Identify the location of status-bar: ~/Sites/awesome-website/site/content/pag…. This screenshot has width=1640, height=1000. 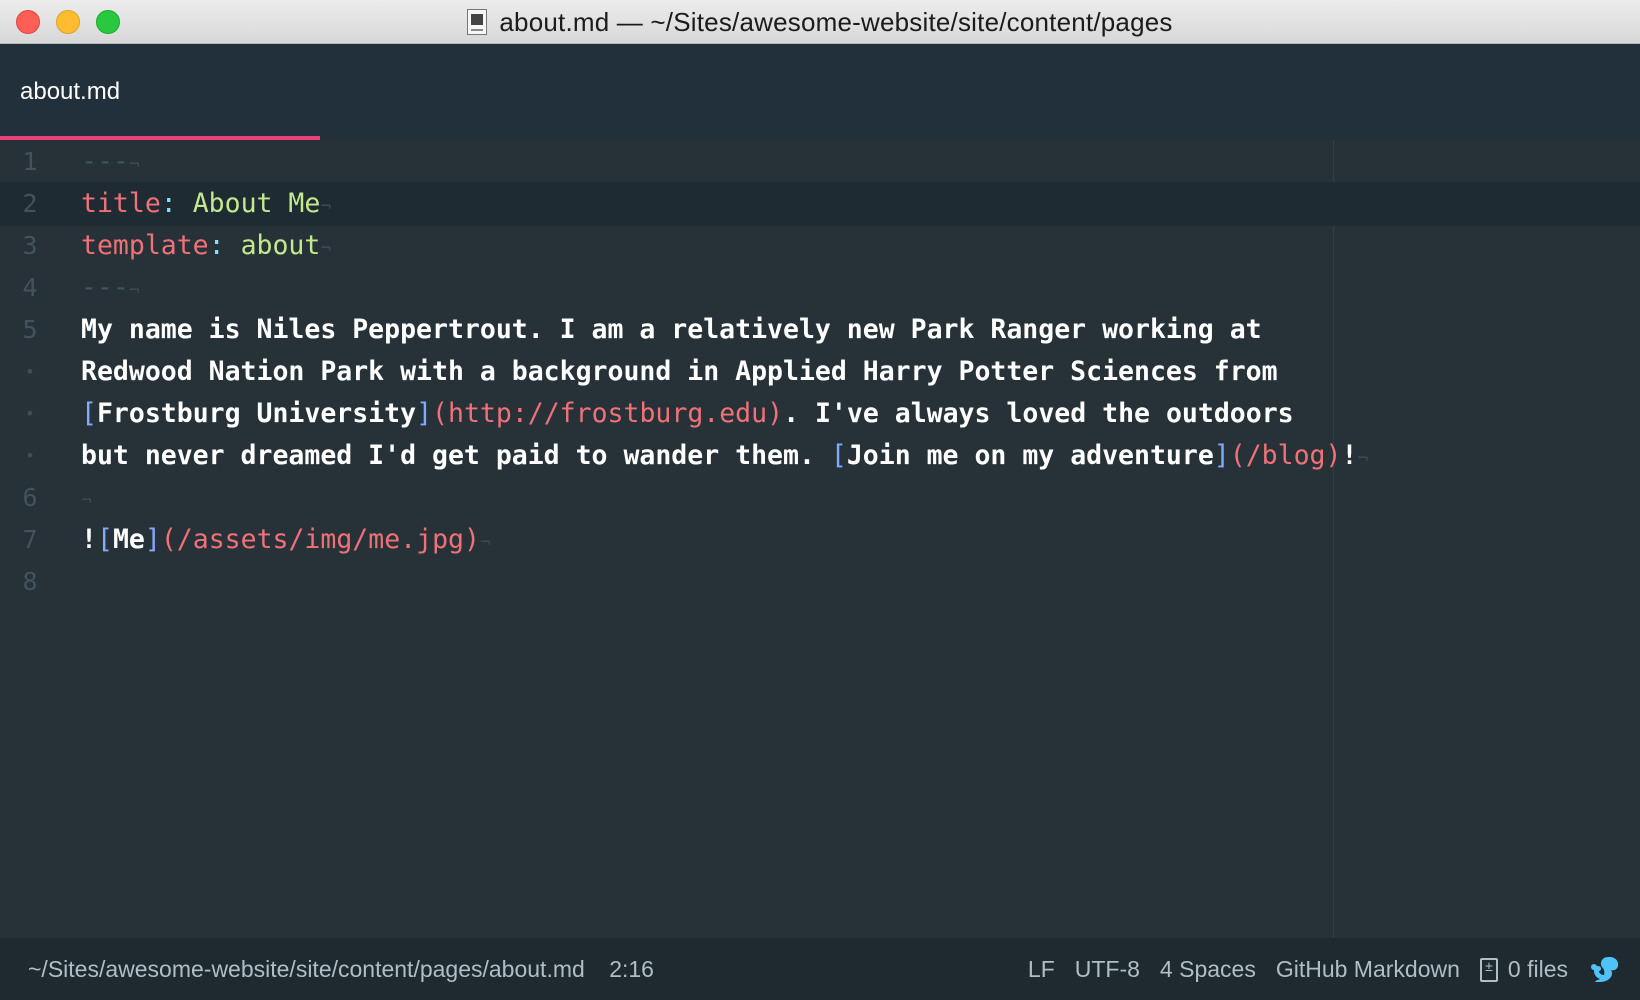
(820, 969).